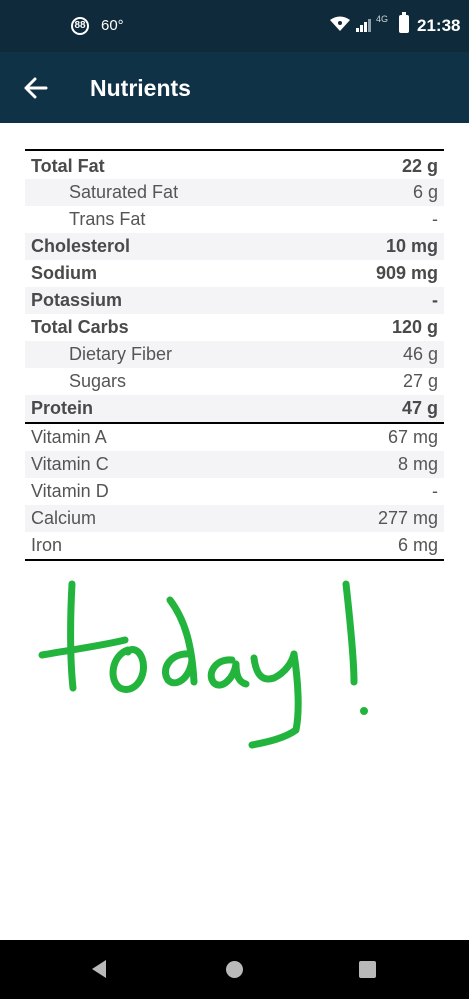  I want to click on nutrient-label: Sugars, so click(98, 381).